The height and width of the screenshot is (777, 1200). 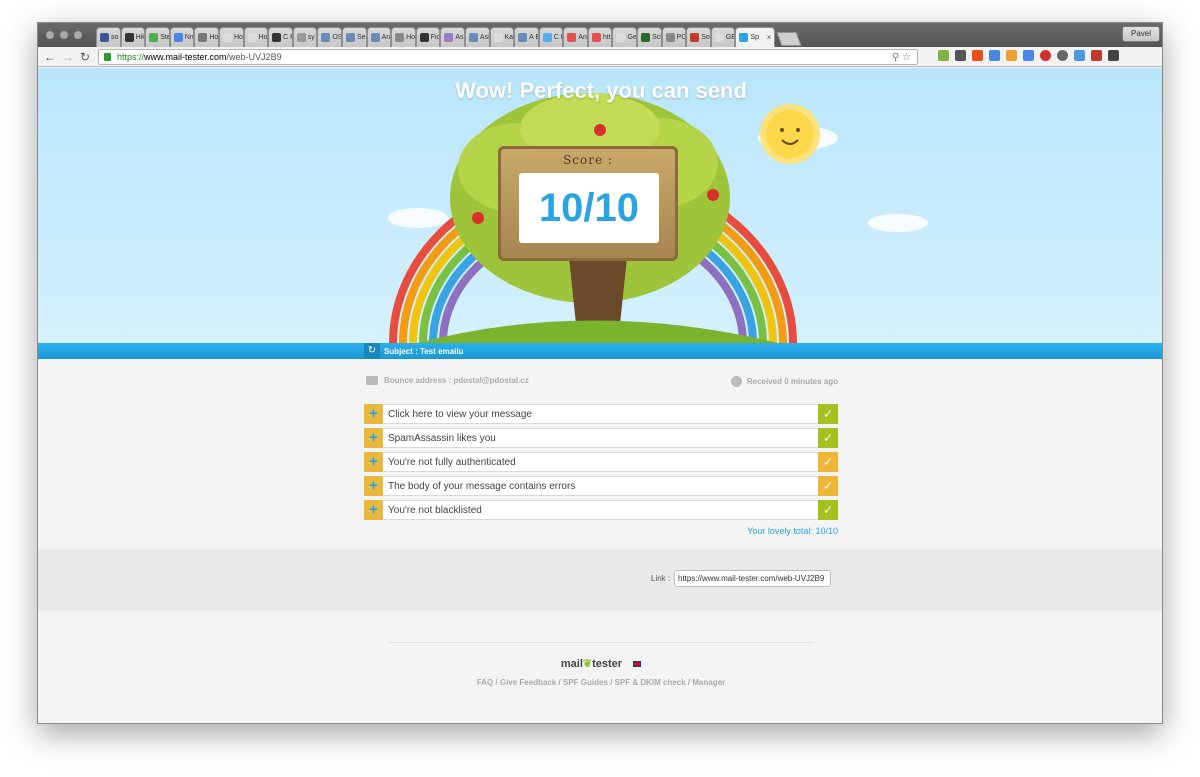 I want to click on browser-tab: OS, so click(x=329, y=37).